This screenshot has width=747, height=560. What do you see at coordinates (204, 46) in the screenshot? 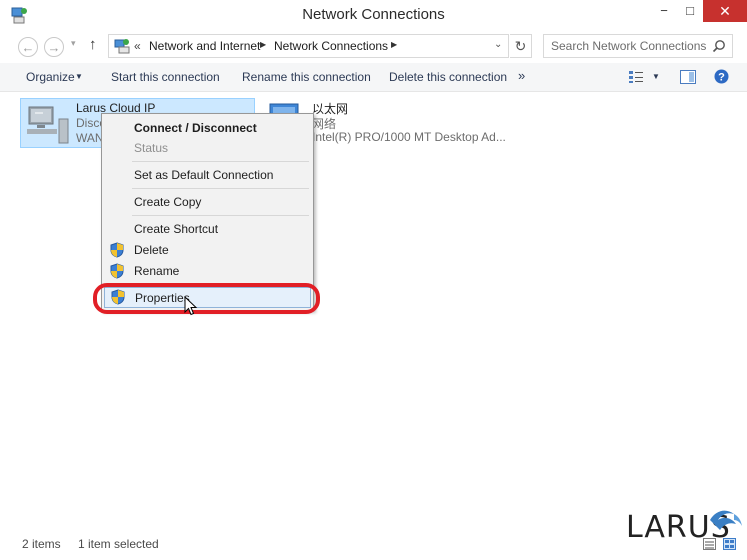
I see `breadcrumb-network-and-internet: Network and Internet` at bounding box center [204, 46].